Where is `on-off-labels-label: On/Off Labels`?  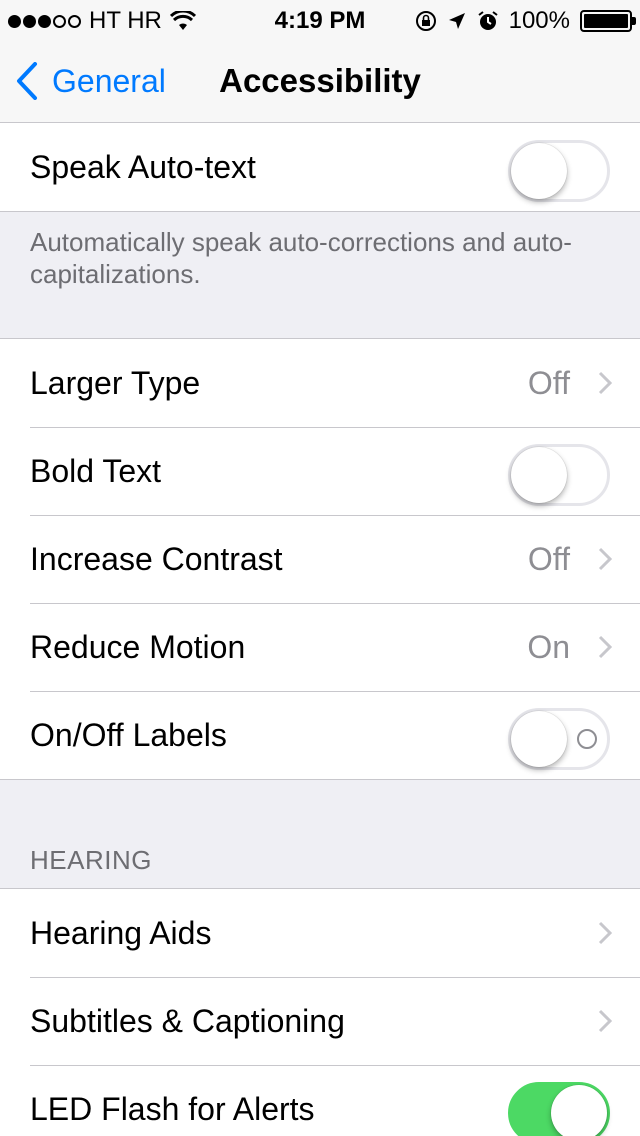
on-off-labels-label: On/Off Labels is located at coordinates (128, 734).